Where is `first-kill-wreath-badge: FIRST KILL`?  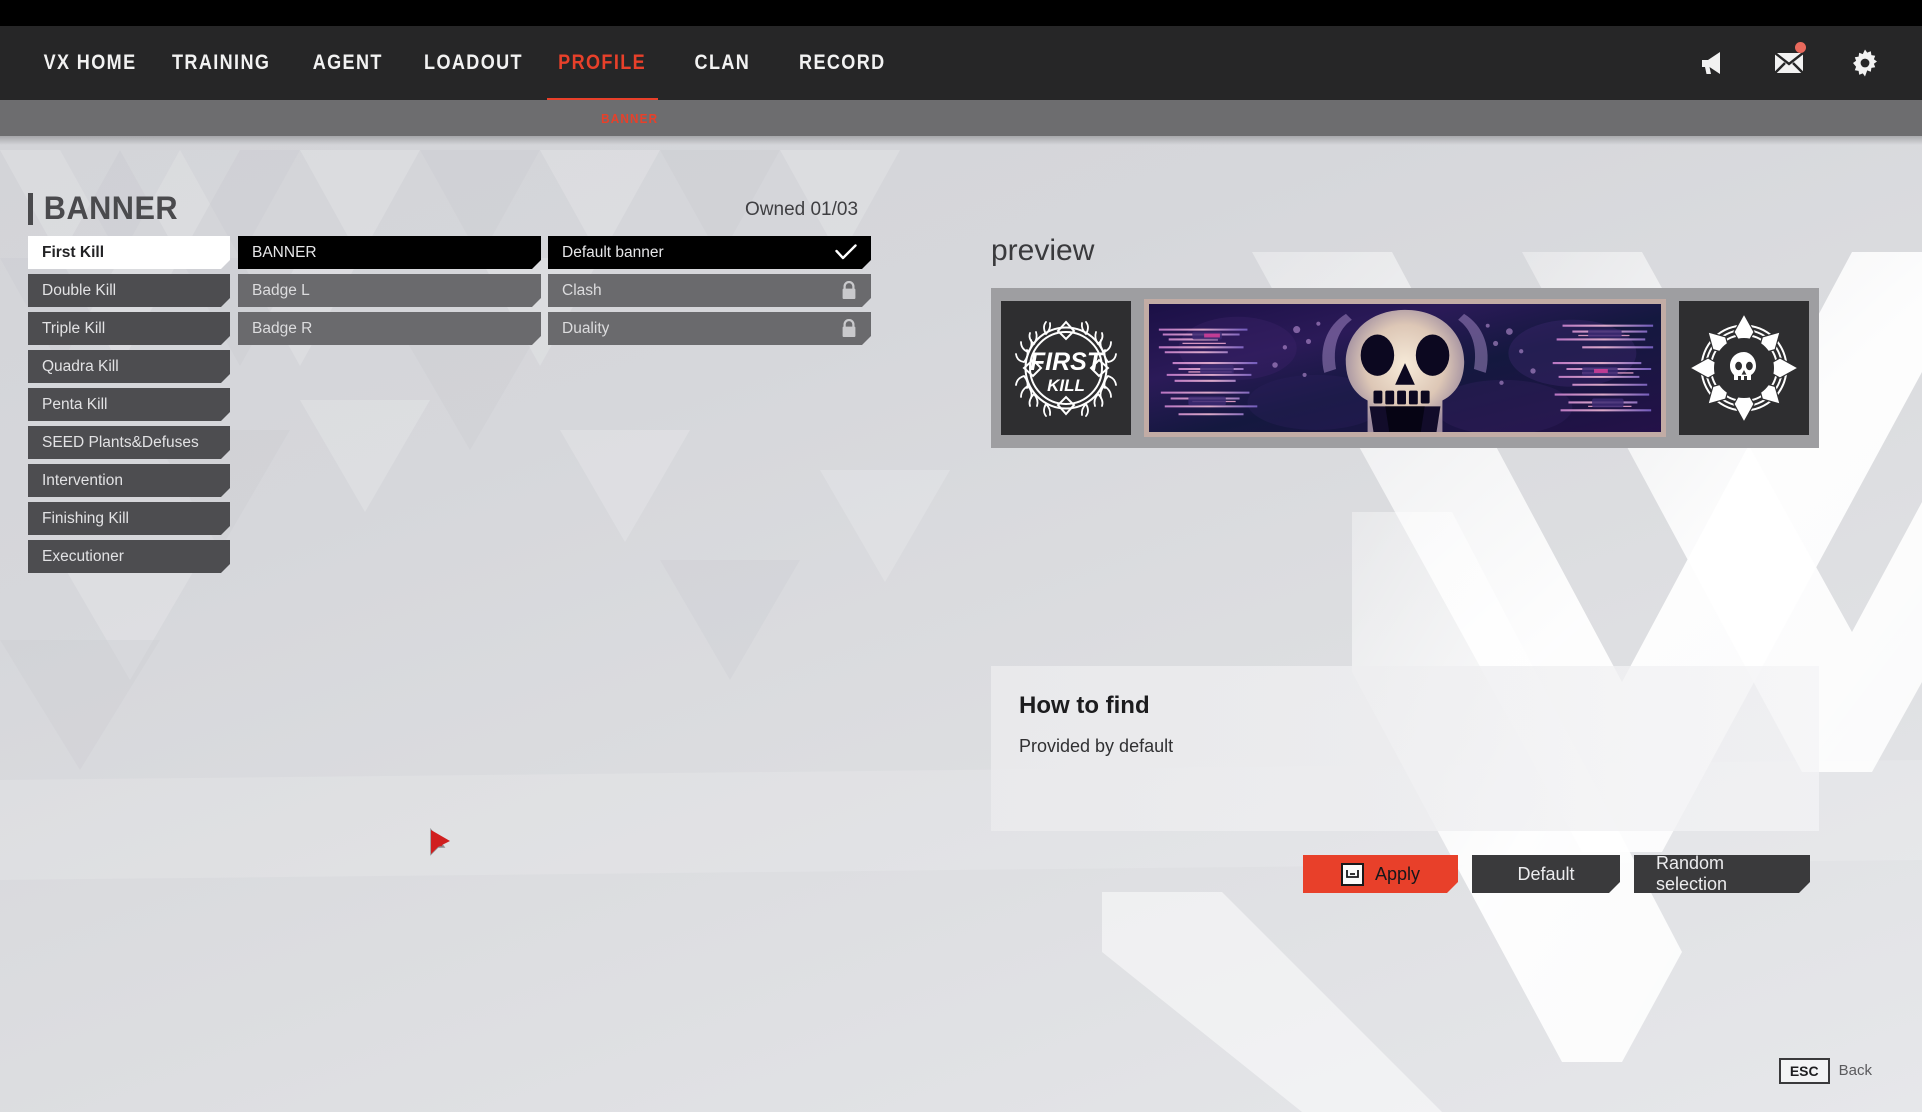 first-kill-wreath-badge: FIRST KILL is located at coordinates (1066, 368).